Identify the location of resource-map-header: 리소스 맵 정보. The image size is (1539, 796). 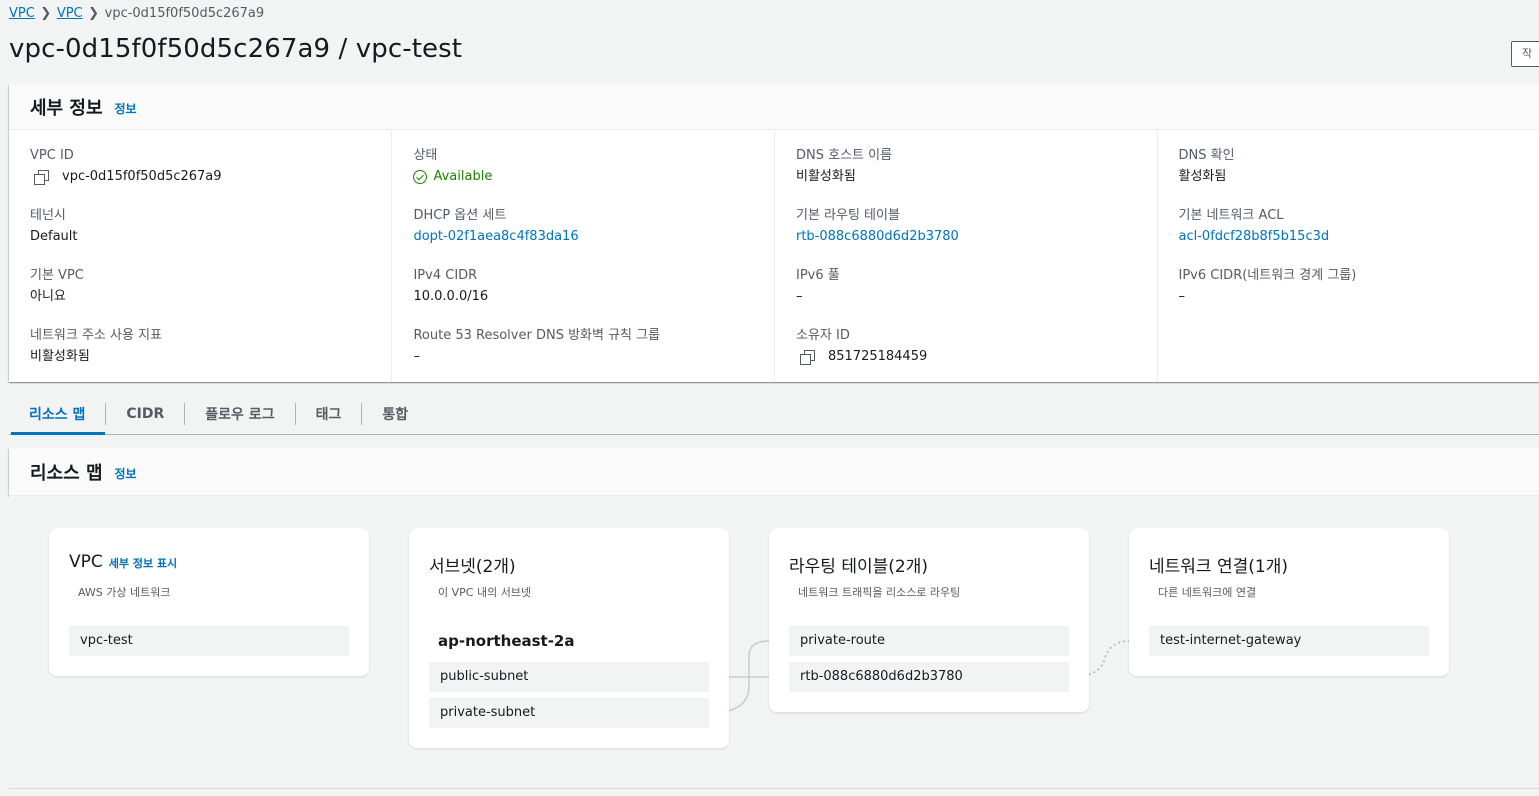
(774, 472).